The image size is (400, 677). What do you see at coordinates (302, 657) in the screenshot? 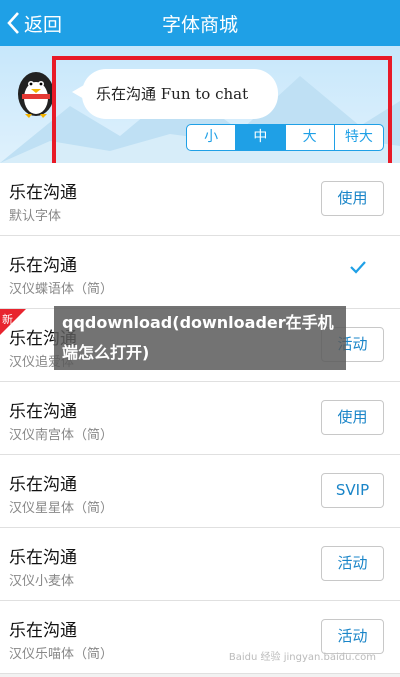
I see `watermark: Baidu 经验 jingyan.baidu.com` at bounding box center [302, 657].